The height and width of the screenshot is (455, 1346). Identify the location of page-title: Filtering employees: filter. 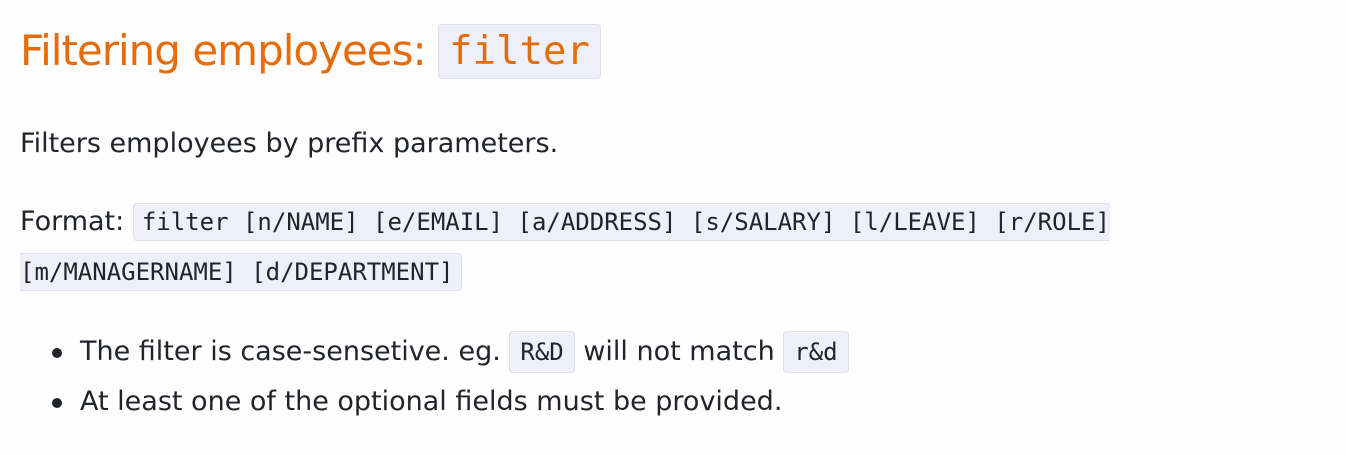
(310, 52).